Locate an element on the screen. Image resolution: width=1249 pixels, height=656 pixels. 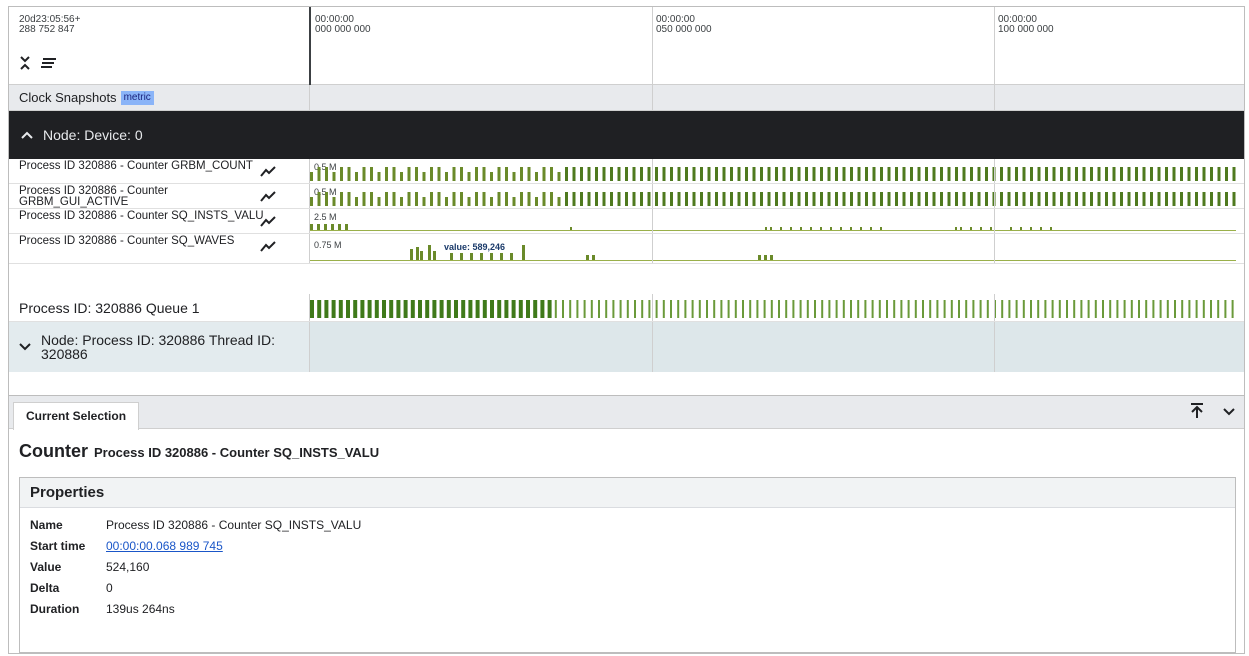
counter-track: 0.75 M value: 589,246 is located at coordinates (773, 248).